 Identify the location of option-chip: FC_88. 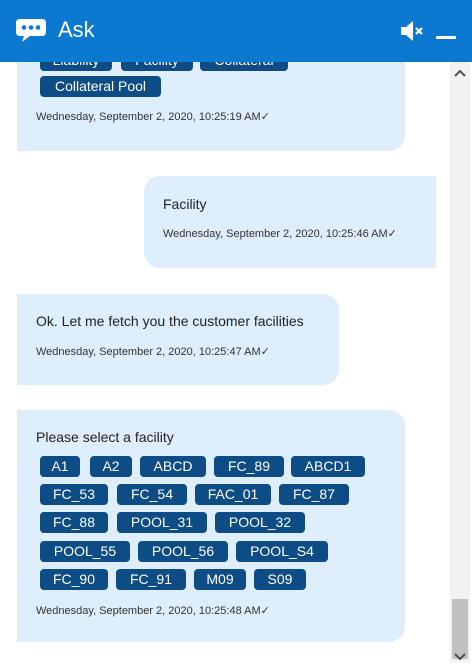
(74, 522).